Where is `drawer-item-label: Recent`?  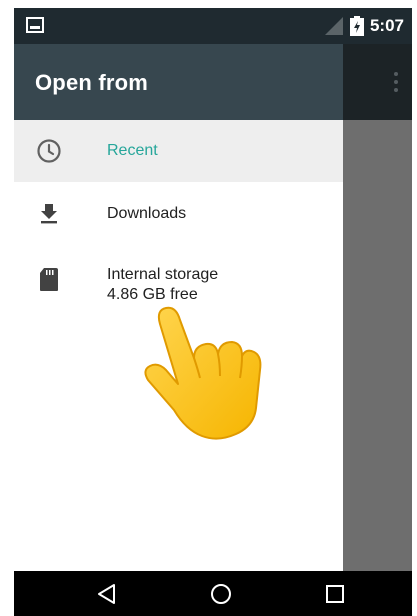 drawer-item-label: Recent is located at coordinates (132, 150).